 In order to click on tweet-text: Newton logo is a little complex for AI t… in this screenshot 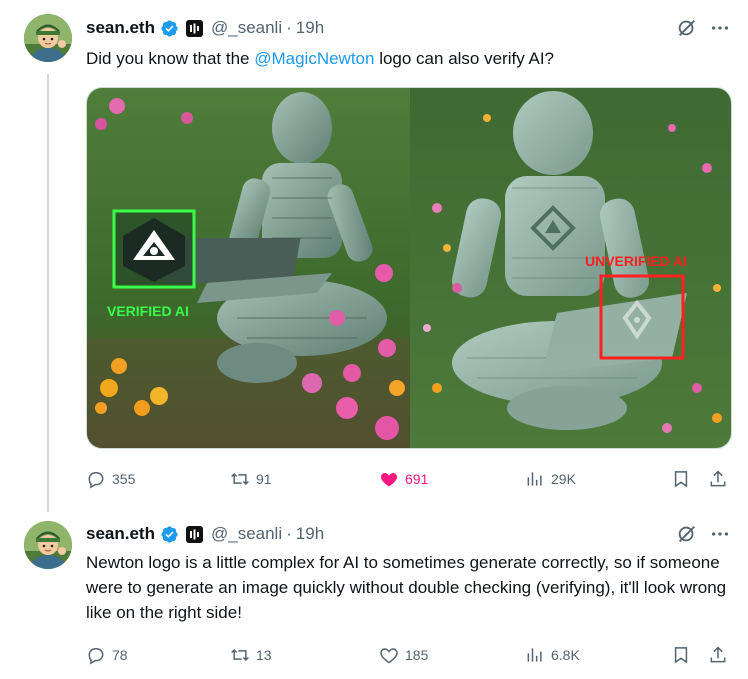, I will do `click(406, 587)`.